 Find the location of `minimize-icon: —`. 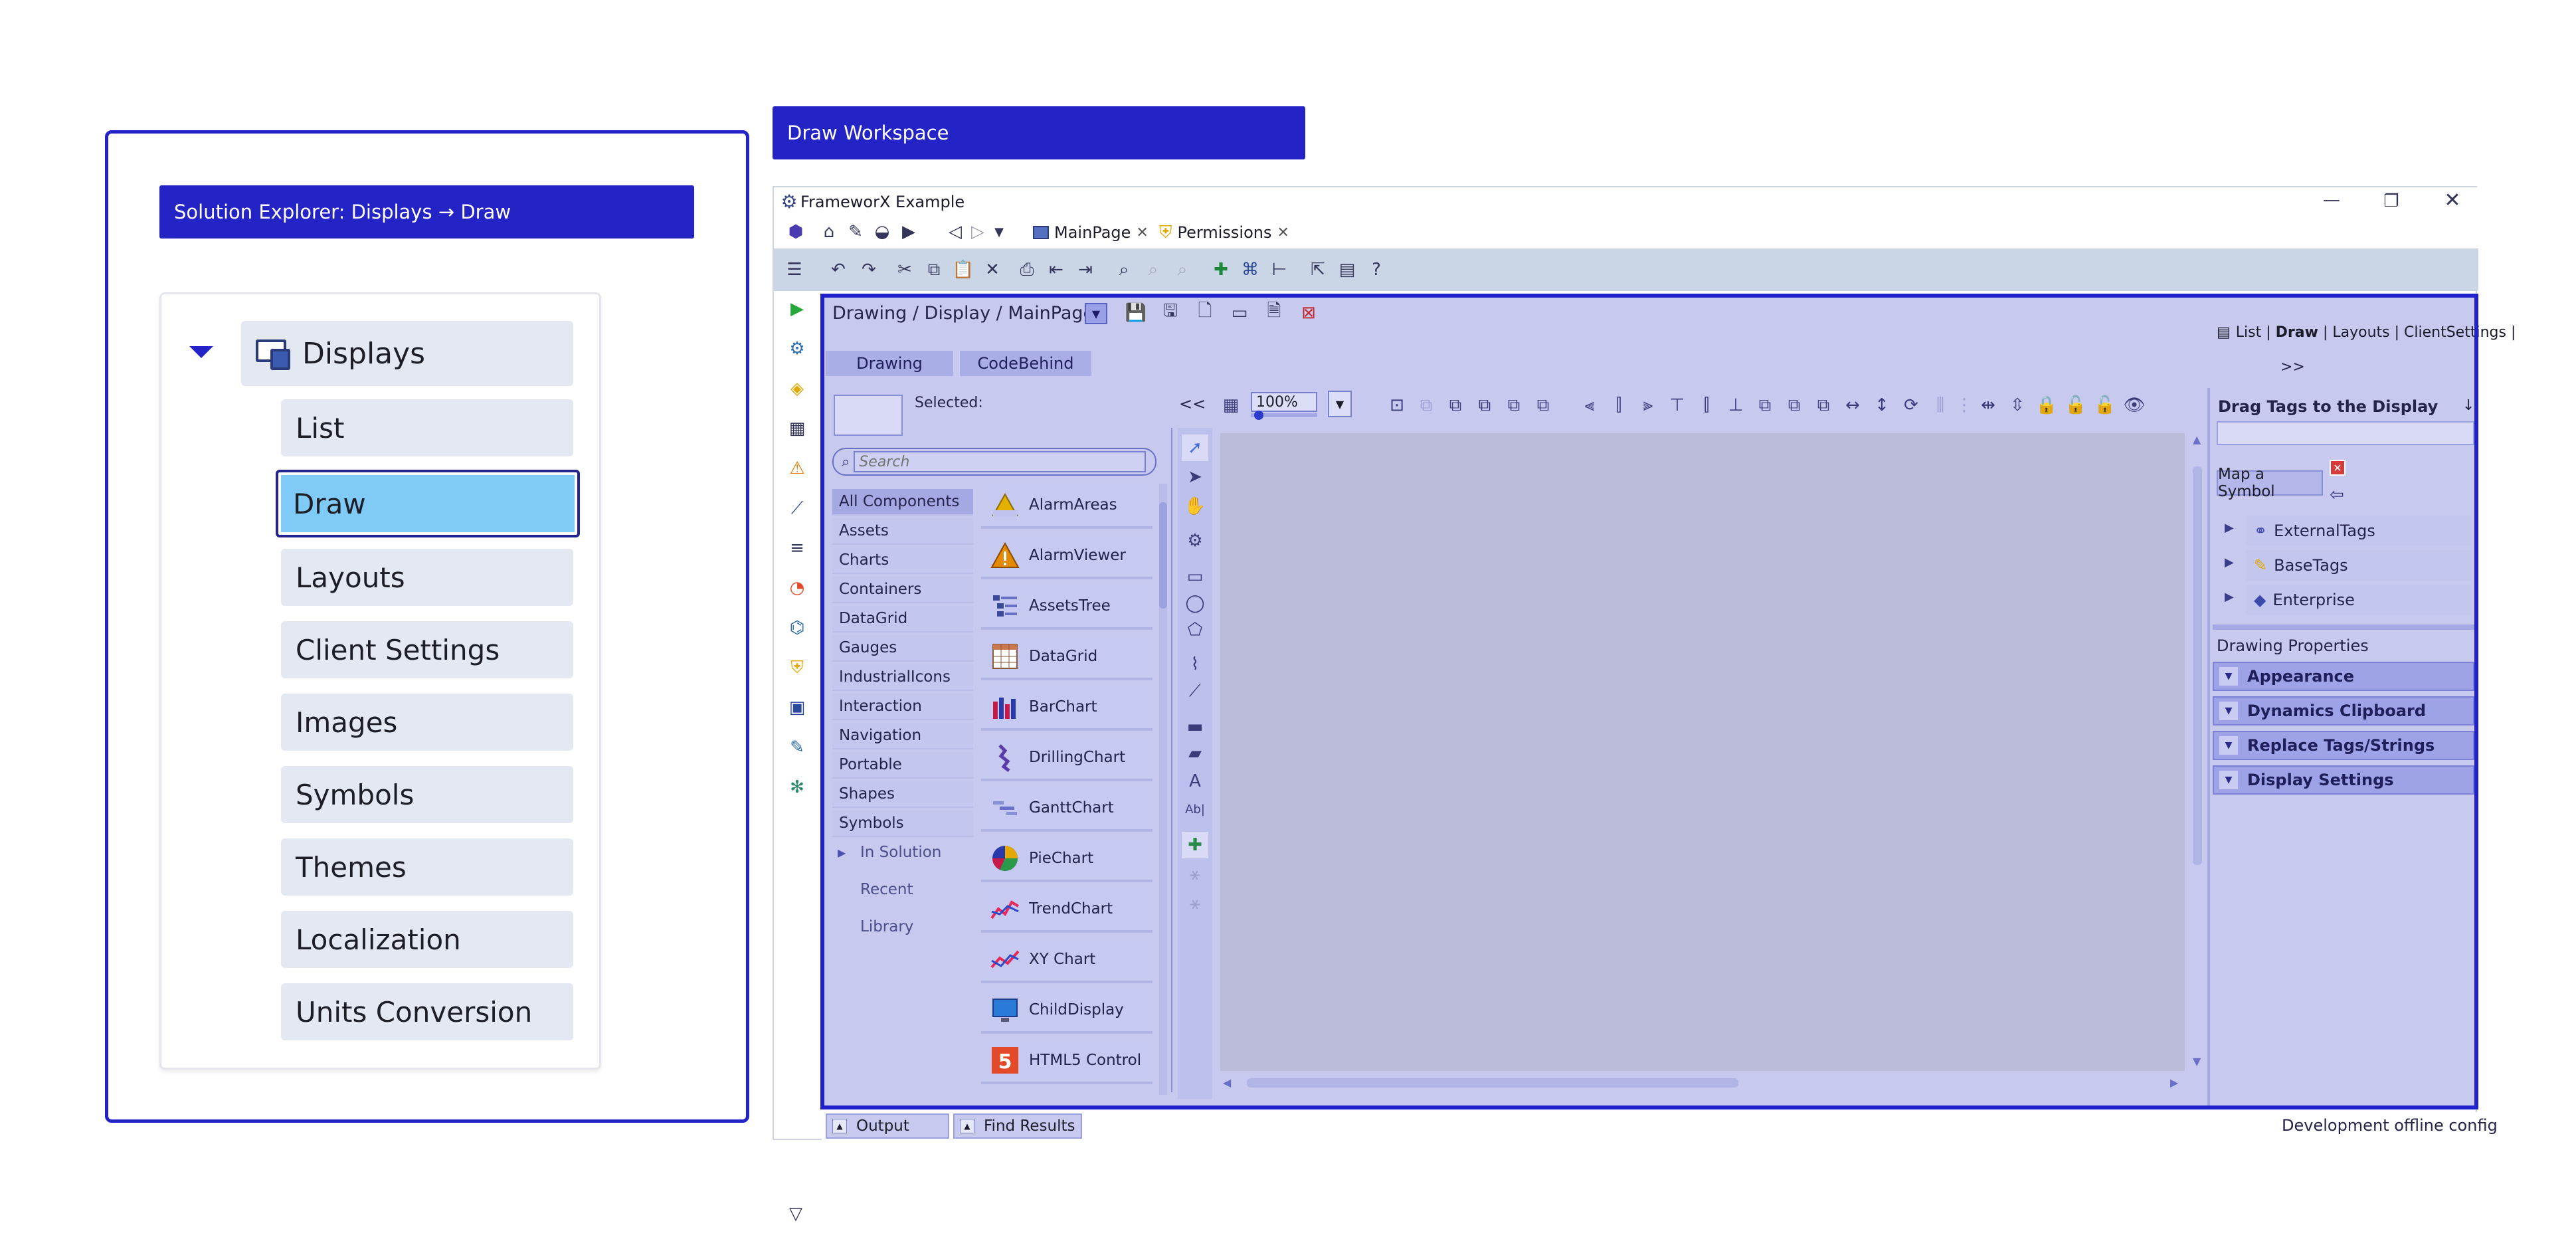

minimize-icon: — is located at coordinates (2331, 200).